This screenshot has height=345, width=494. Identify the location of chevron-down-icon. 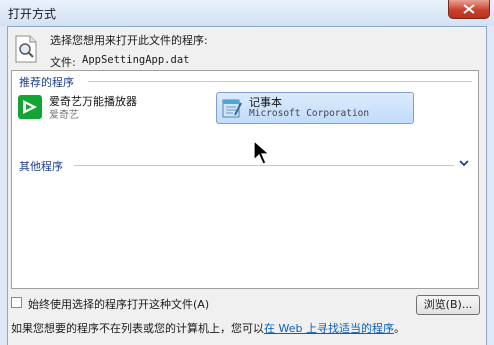
(464, 163).